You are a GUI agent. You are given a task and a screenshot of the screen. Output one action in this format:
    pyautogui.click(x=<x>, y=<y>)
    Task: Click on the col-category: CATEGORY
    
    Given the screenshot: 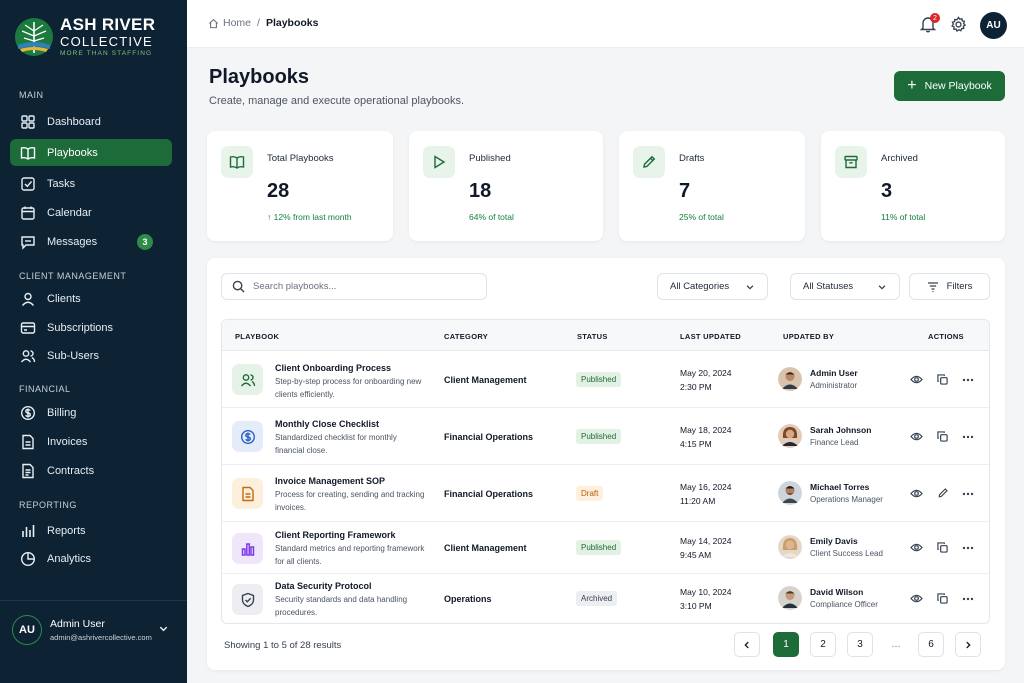 What is the action you would take?
    pyautogui.click(x=466, y=336)
    